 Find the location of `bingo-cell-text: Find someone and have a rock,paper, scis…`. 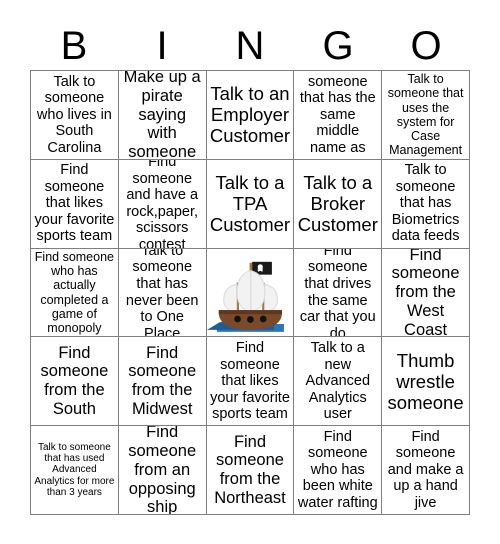

bingo-cell-text: Find someone and have a rock,paper, scis… is located at coordinates (162, 204).